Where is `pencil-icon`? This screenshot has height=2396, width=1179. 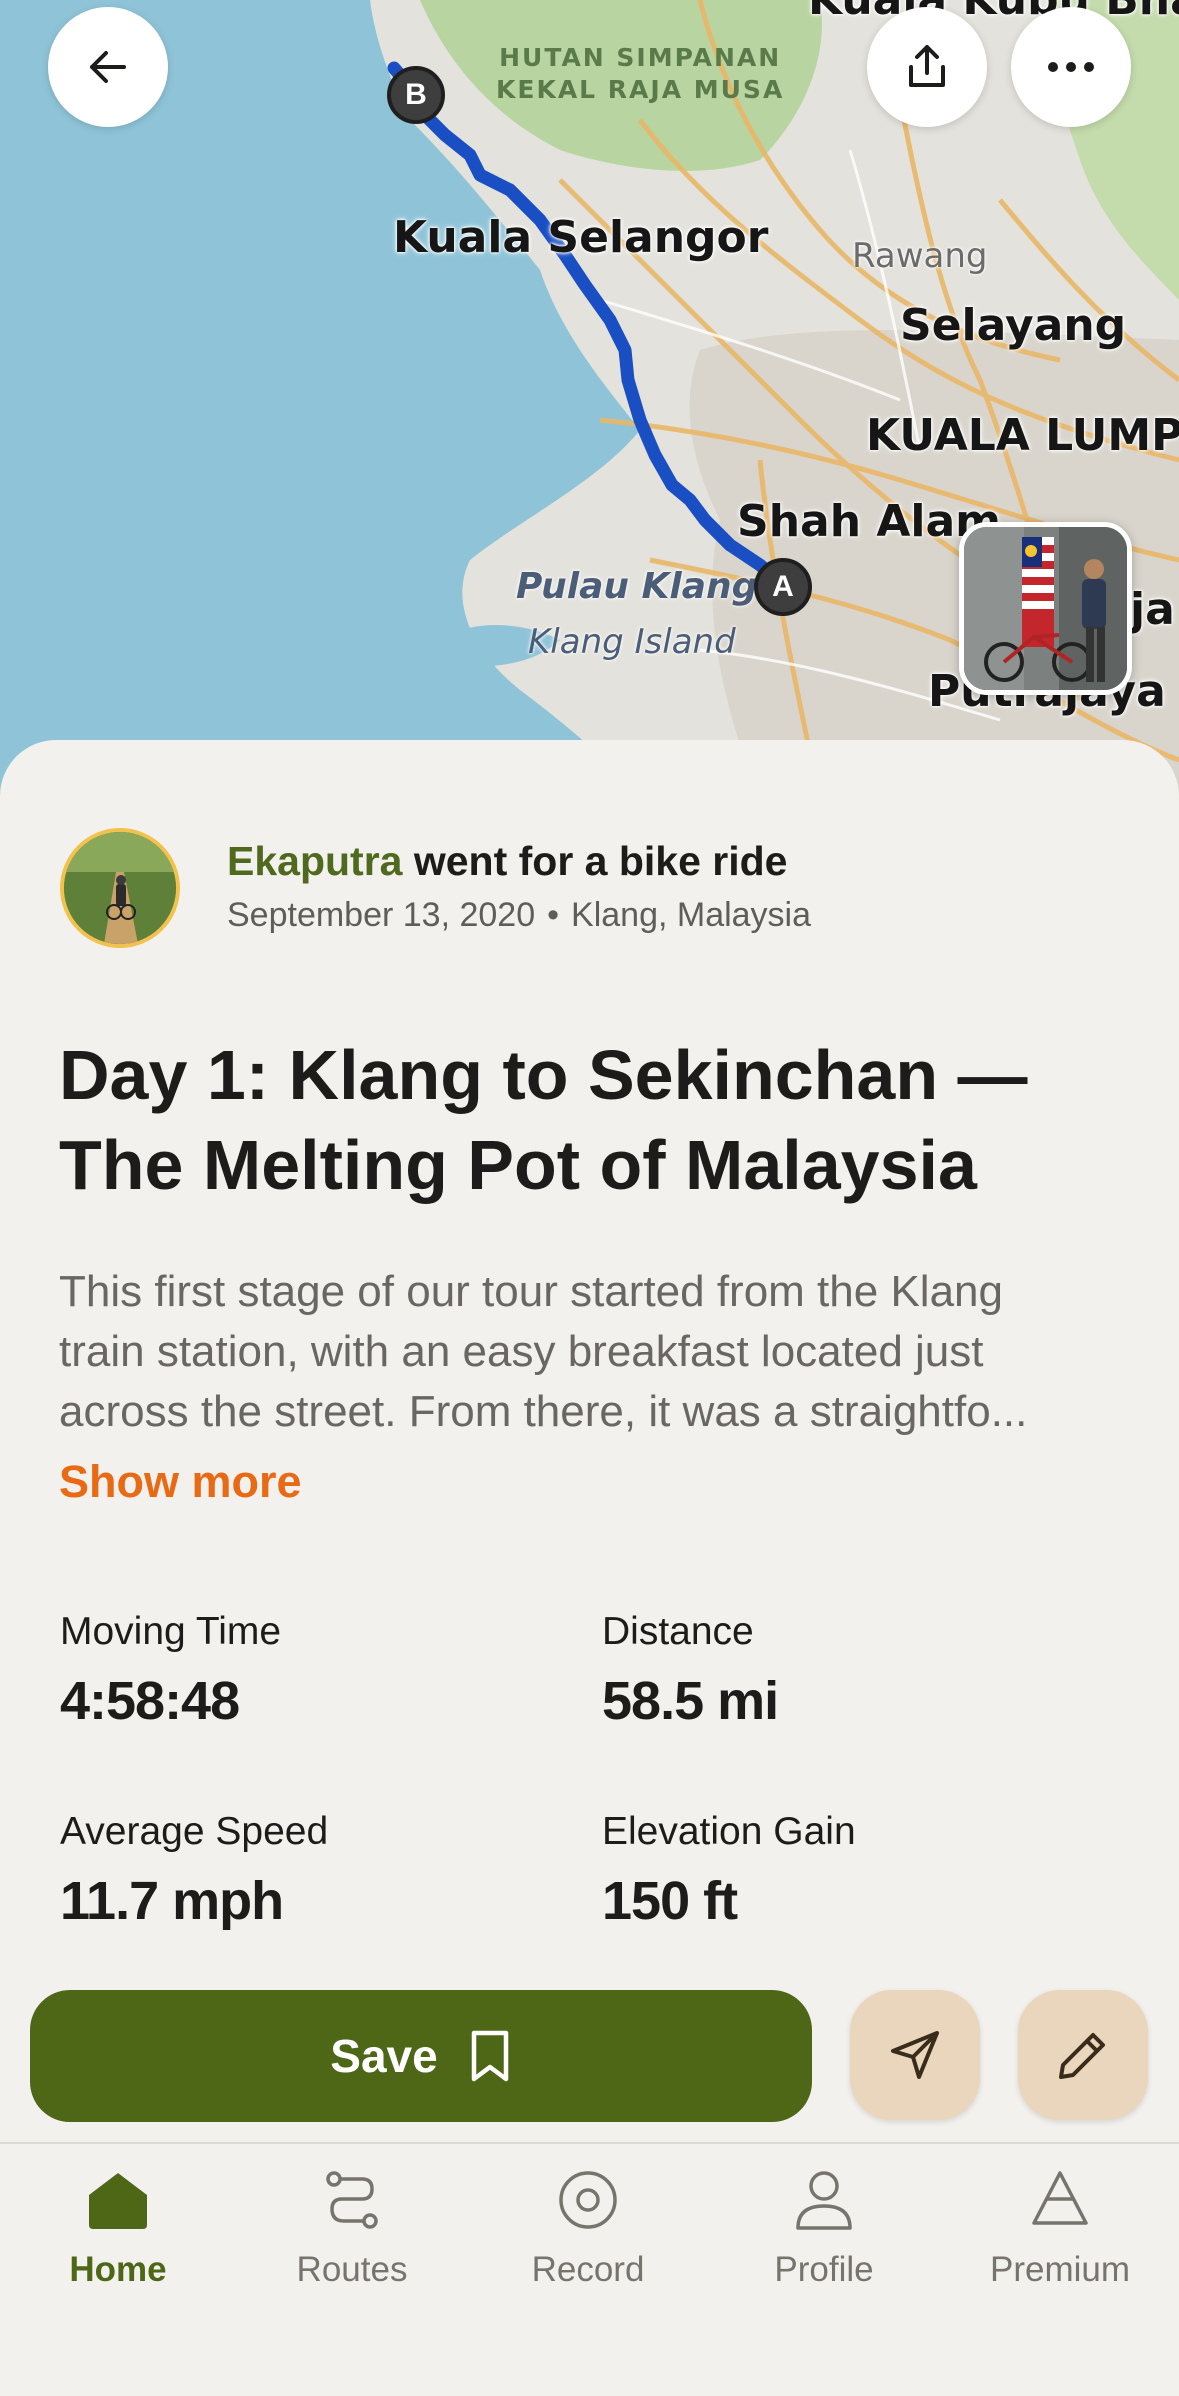 pencil-icon is located at coordinates (1082, 2056).